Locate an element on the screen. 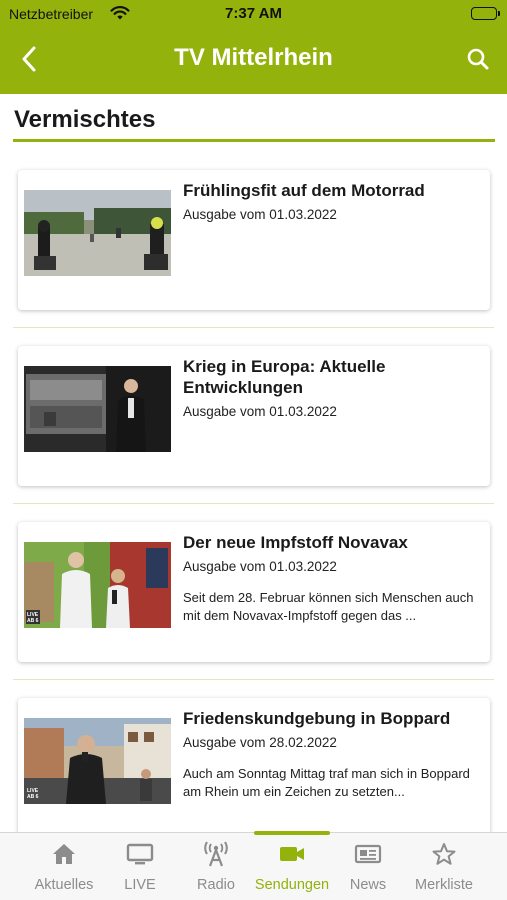 This screenshot has width=507, height=900. section-title: Vermischtes is located at coordinates (85, 119).